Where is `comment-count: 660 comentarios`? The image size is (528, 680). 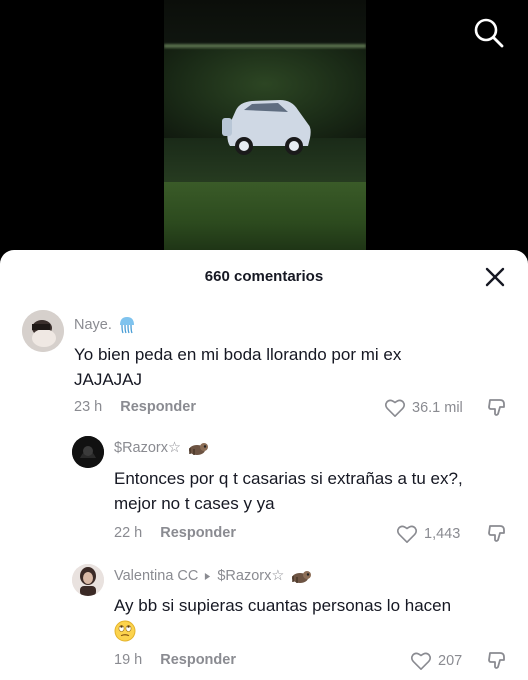 comment-count: 660 comentarios is located at coordinates (264, 276).